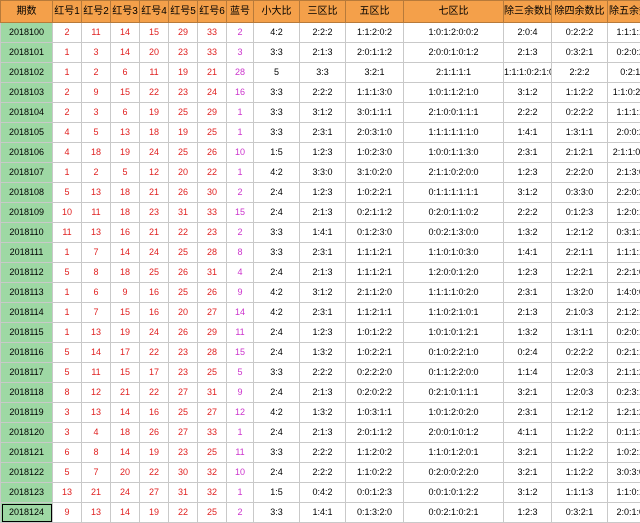 This screenshot has height=523, width=640. I want to click on column-header-5: 红号5, so click(183, 12).